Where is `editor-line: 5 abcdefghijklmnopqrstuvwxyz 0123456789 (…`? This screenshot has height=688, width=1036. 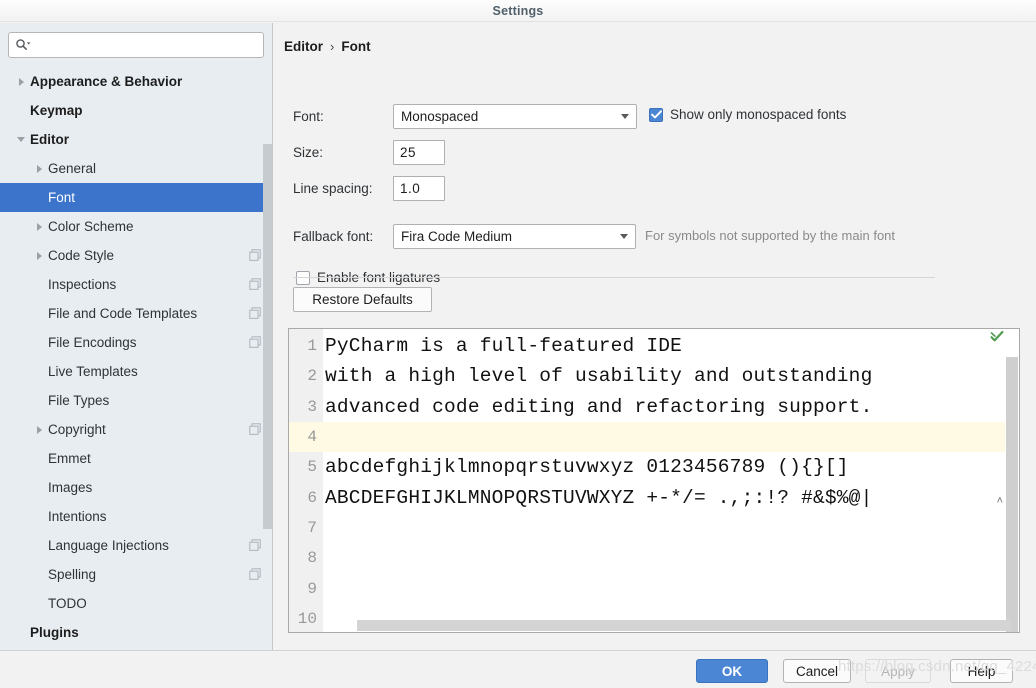
editor-line: 5 abcdefghijklmnopqrstuvwxyz 0123456789 (… is located at coordinates (654, 467).